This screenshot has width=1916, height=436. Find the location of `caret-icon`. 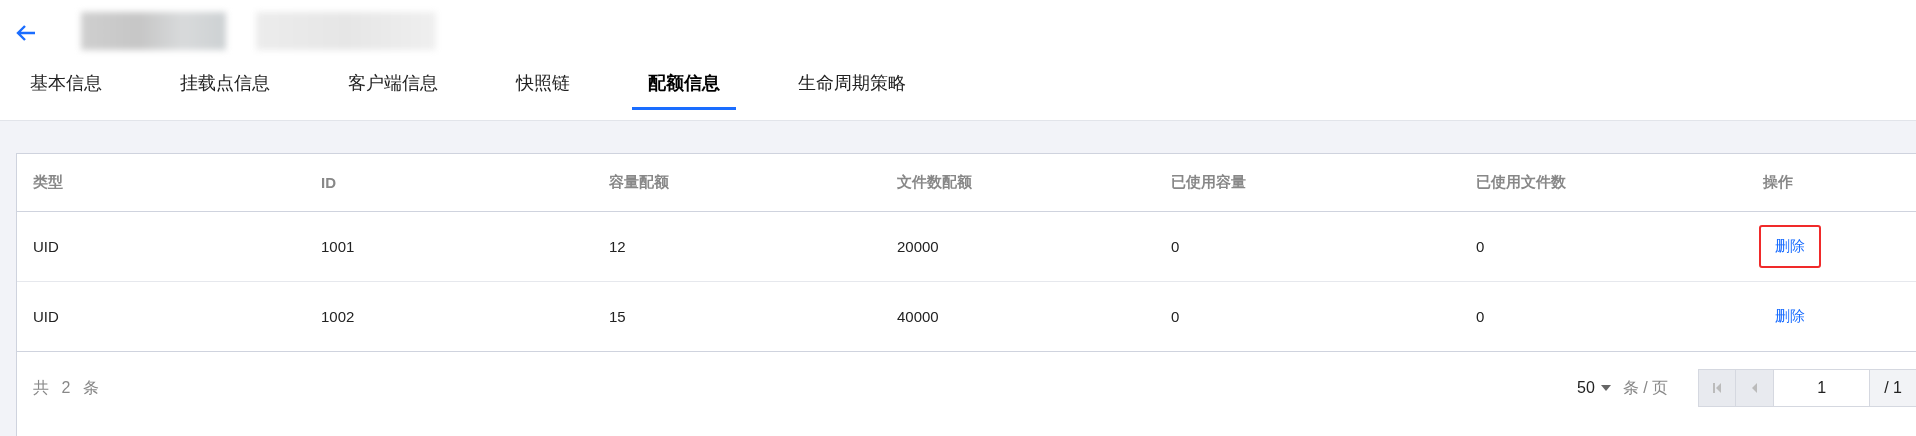

caret-icon is located at coordinates (1605, 388).